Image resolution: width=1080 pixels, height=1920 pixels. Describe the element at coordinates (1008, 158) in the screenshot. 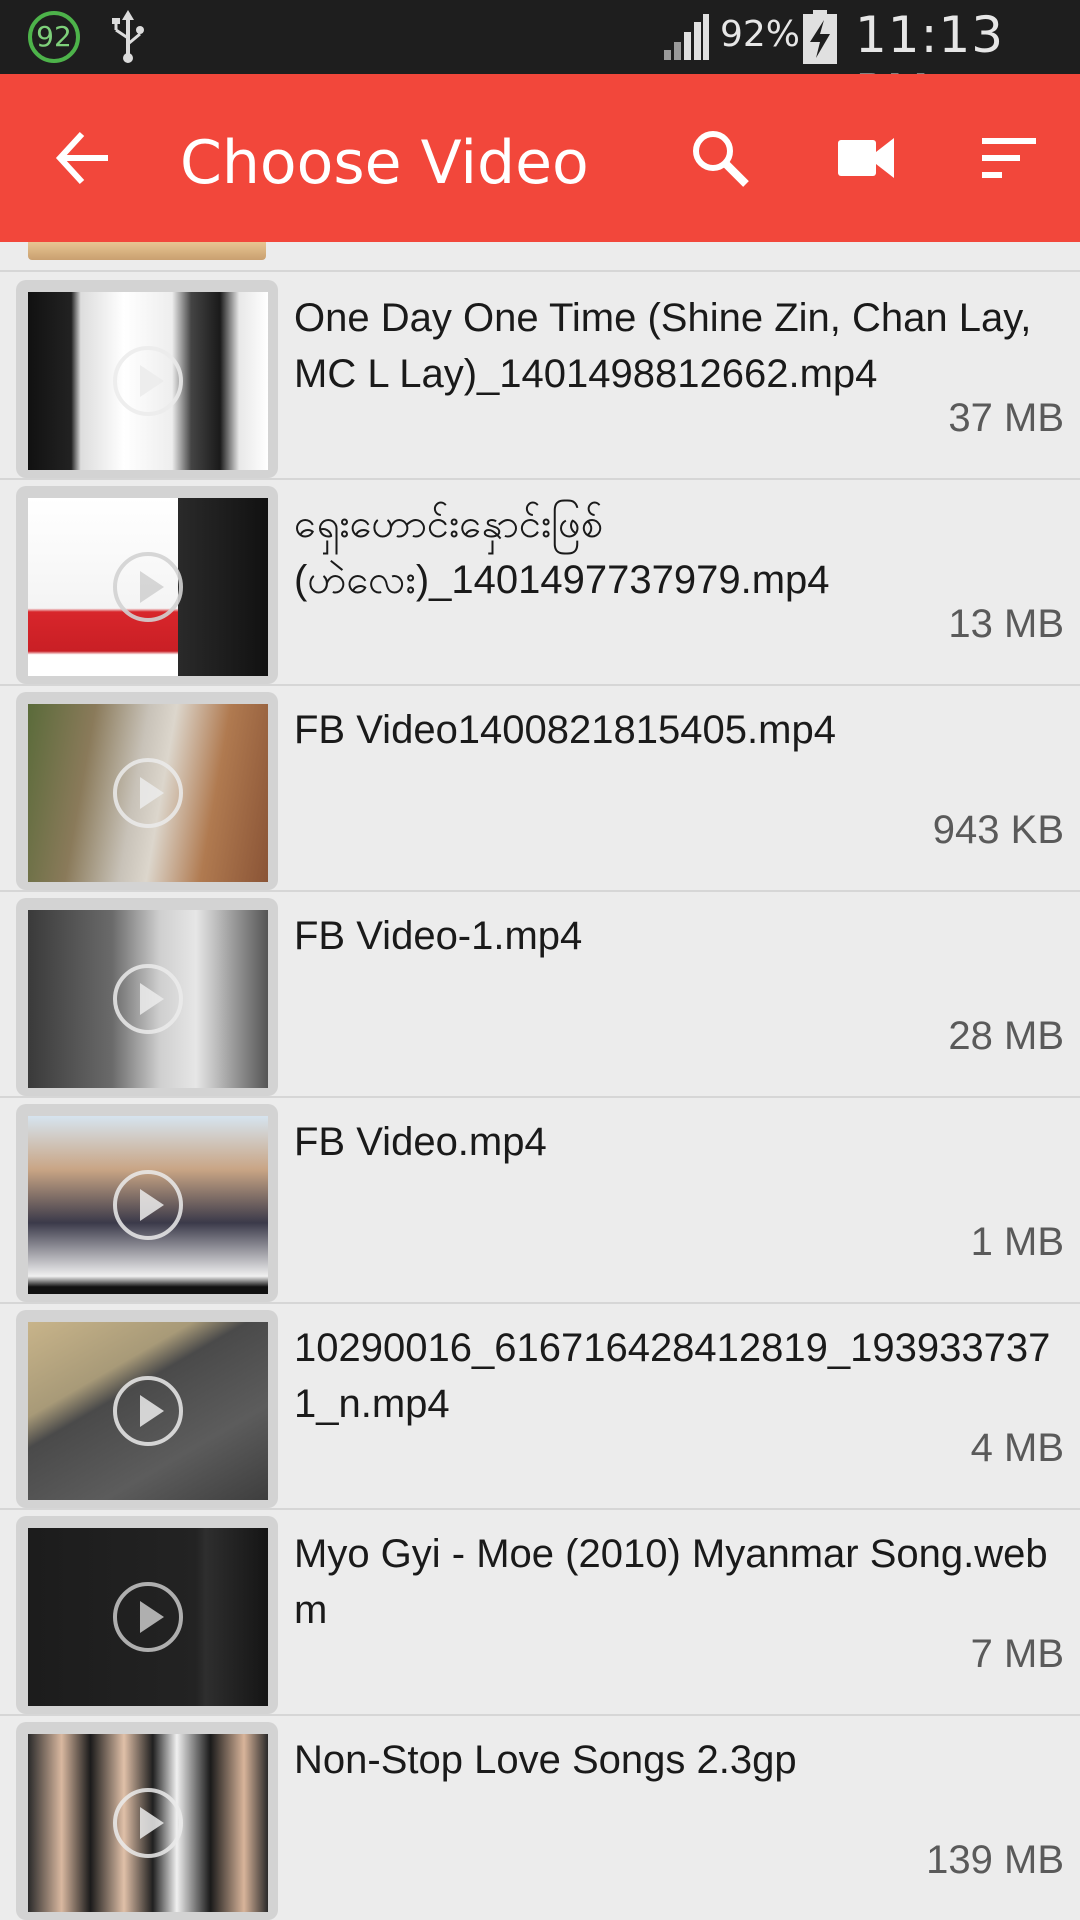

I see `sort-icon` at that location.